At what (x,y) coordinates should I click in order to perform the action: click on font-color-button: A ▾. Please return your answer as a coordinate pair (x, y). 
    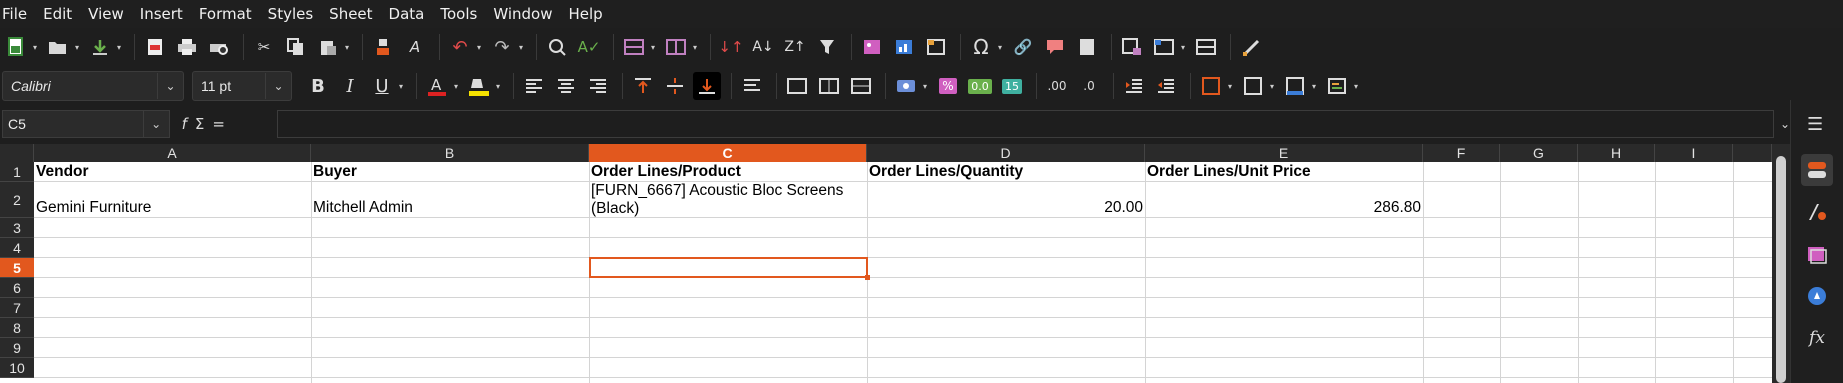
    Looking at the image, I should click on (440, 86).